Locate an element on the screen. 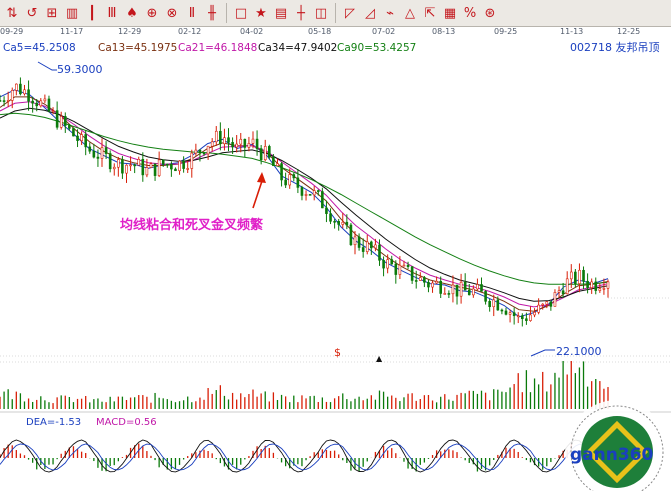 The image size is (671, 491). gann360-logo: gann360 is located at coordinates (617, 445).